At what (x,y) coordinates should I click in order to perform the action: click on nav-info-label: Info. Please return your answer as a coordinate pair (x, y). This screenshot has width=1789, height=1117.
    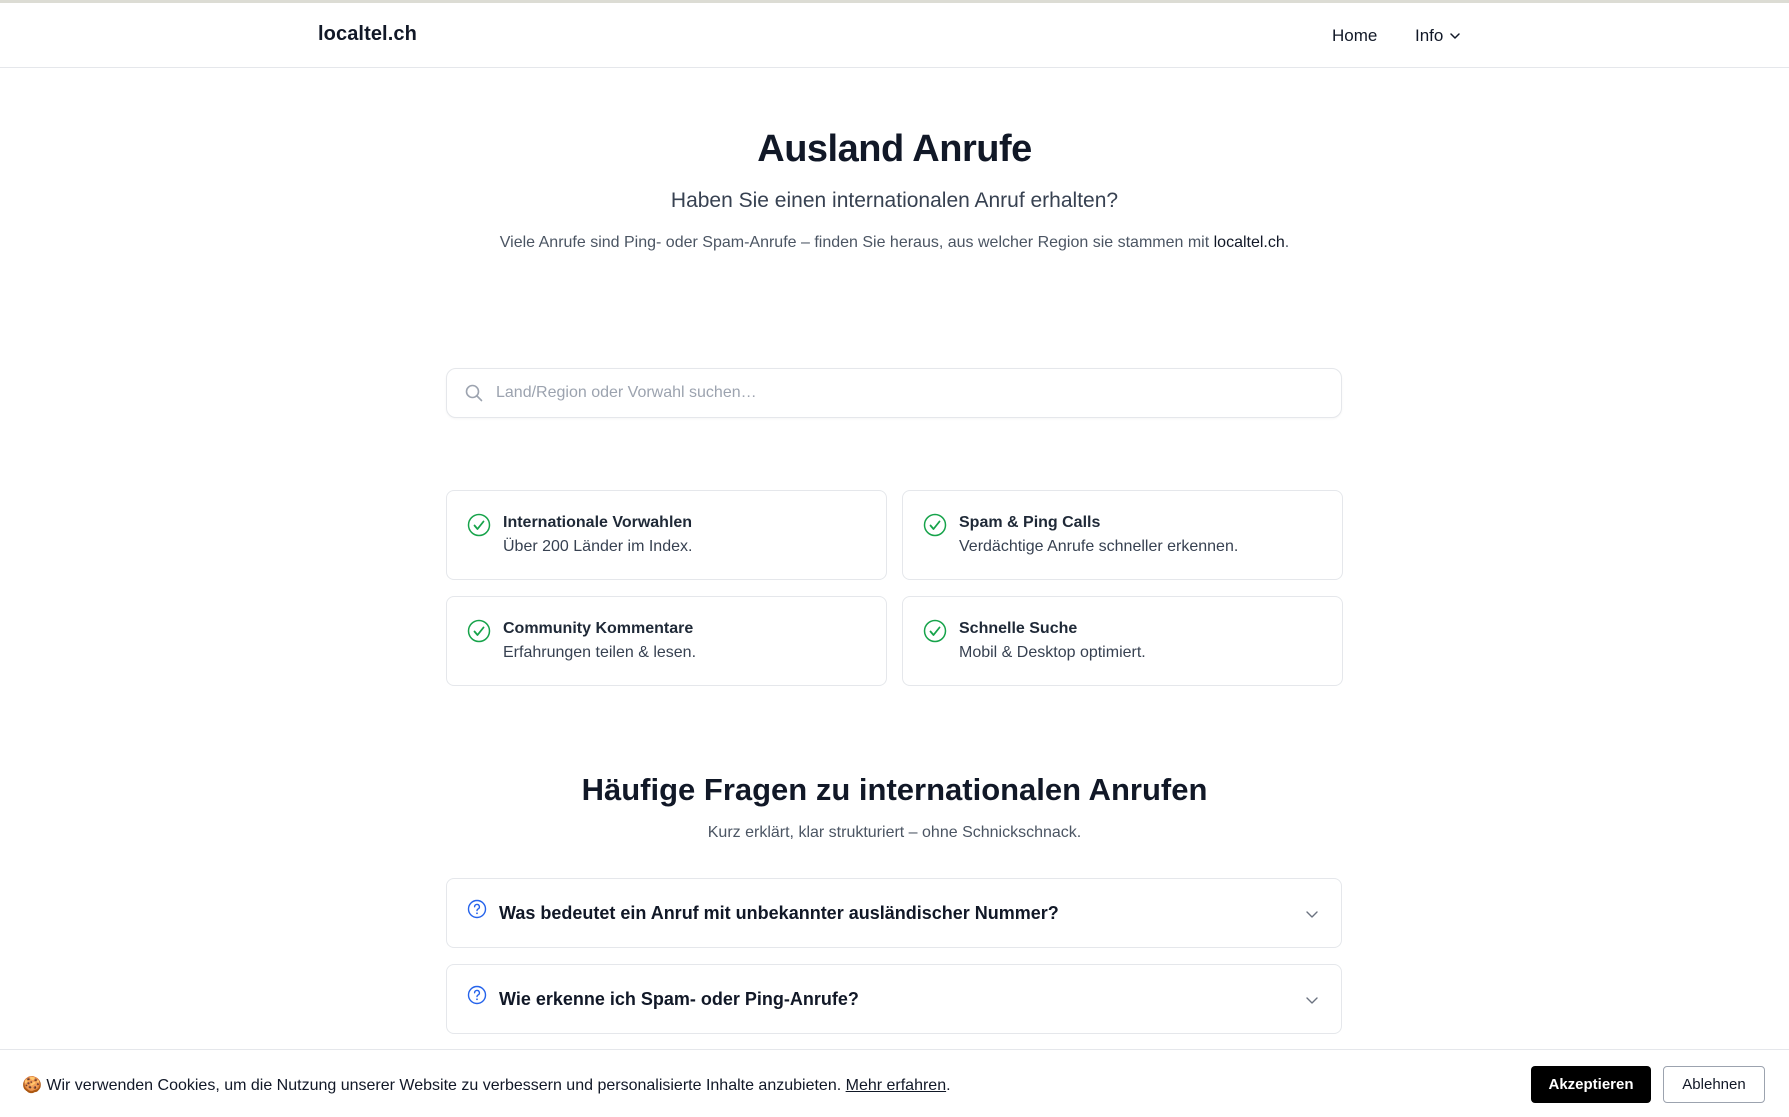
    Looking at the image, I should click on (1429, 35).